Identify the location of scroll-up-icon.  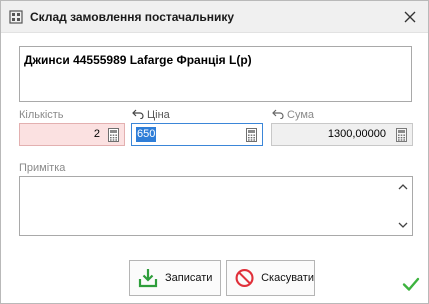
(403, 187).